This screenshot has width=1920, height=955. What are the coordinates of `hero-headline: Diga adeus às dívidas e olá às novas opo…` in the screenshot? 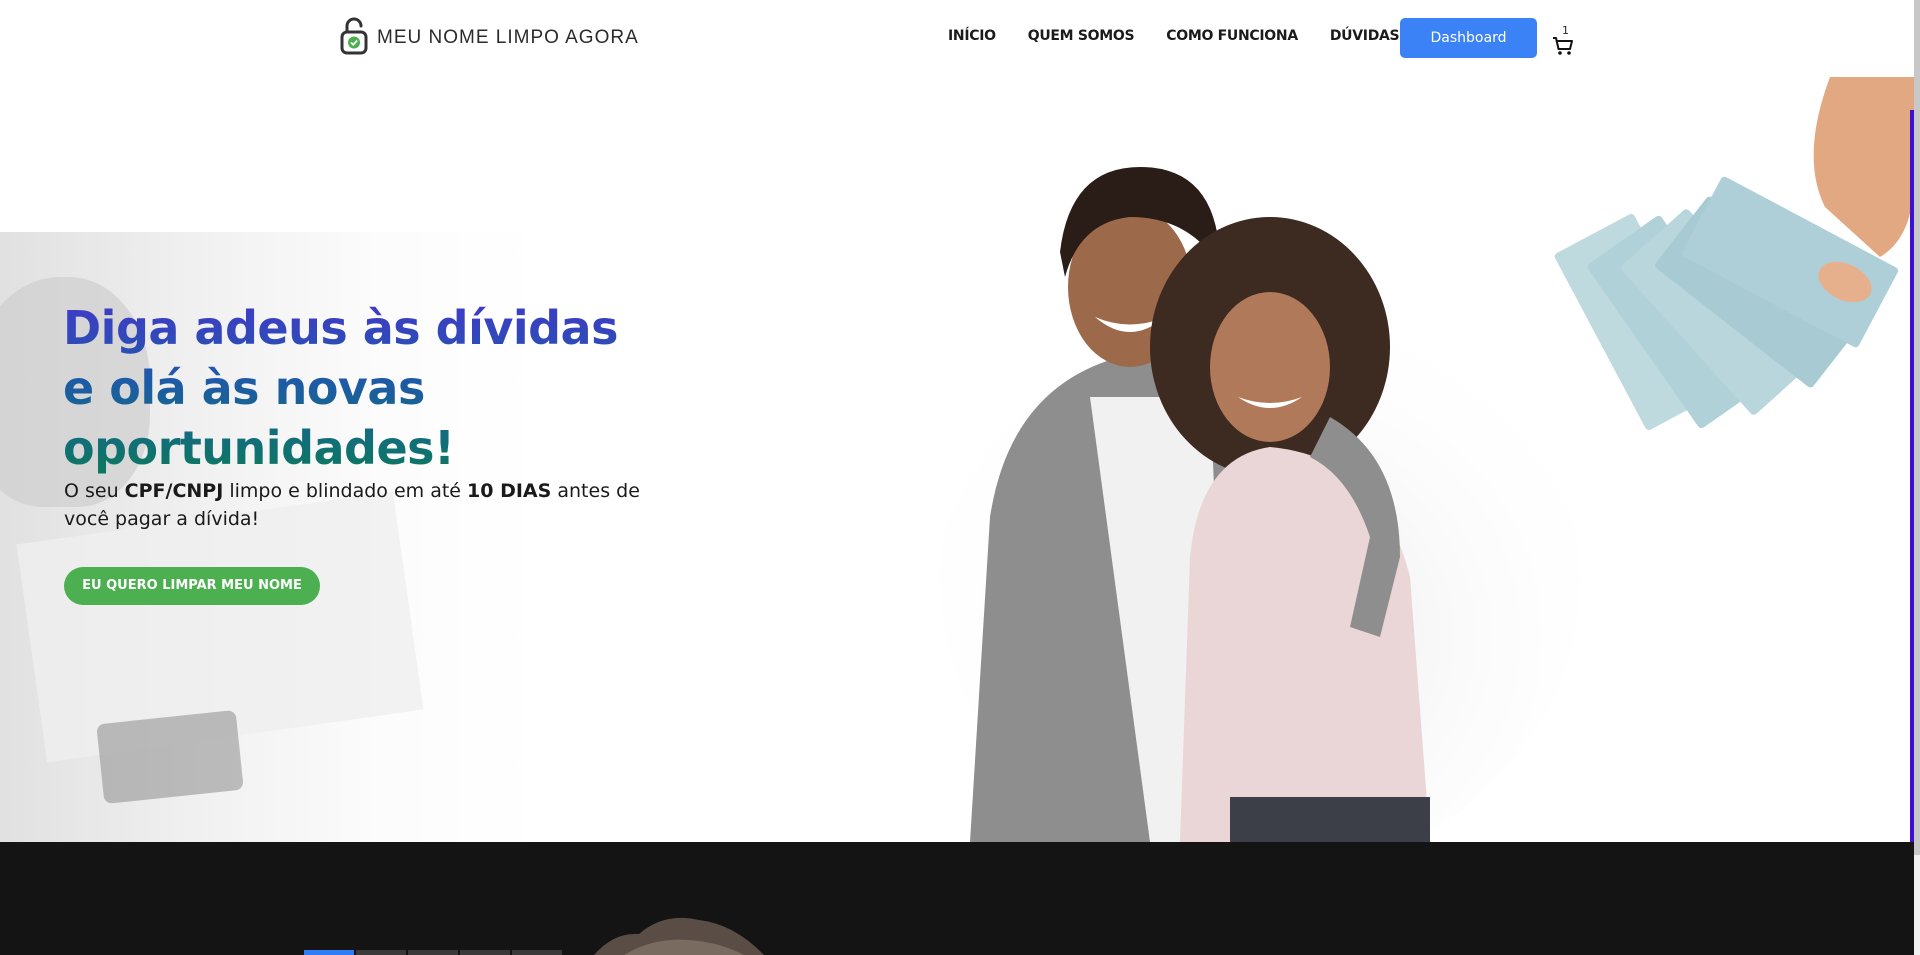 It's located at (363, 388).